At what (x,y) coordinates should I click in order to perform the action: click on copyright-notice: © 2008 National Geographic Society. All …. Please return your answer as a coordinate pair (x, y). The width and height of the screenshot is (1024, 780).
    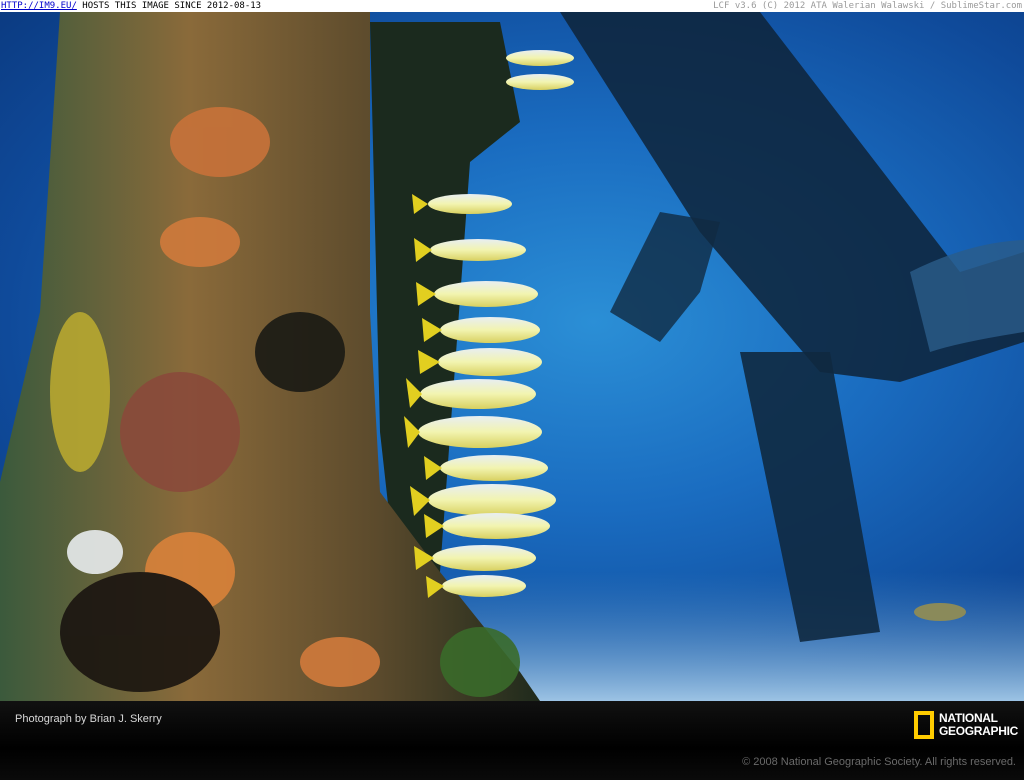
    Looking at the image, I should click on (879, 762).